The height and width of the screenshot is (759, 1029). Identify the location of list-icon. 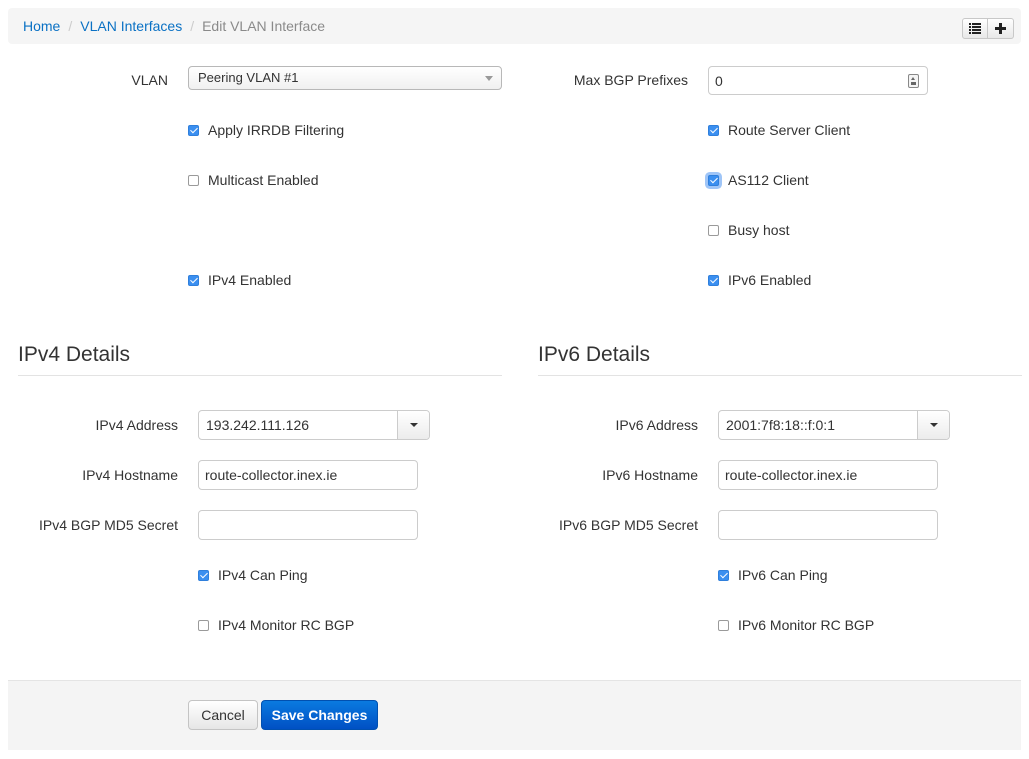
(975, 28).